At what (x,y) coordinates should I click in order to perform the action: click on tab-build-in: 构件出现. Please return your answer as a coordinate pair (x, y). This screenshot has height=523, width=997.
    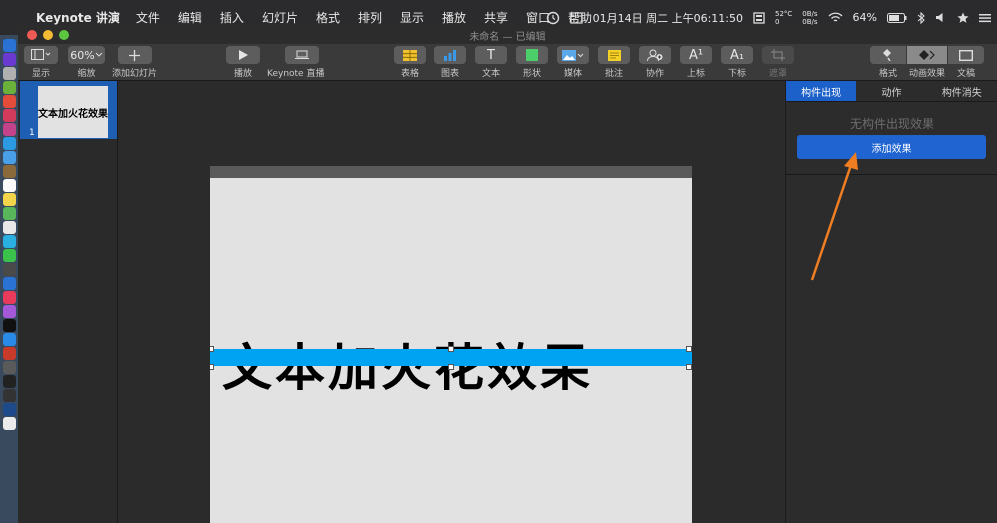
    Looking at the image, I should click on (821, 91).